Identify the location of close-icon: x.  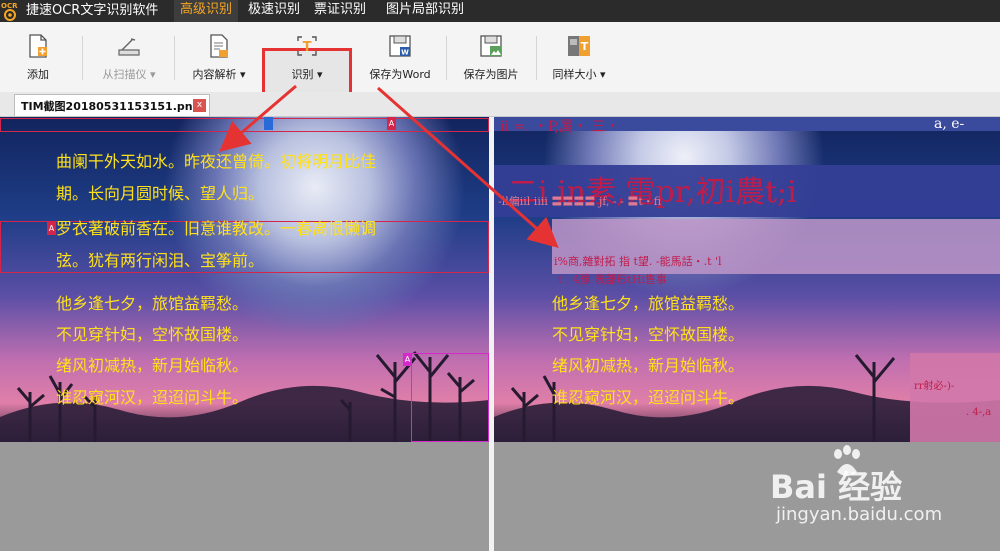
(199, 105).